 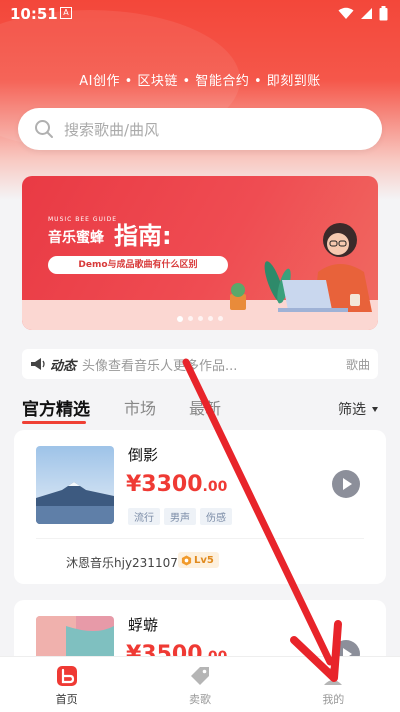 I want to click on profile-icon, so click(x=333, y=676).